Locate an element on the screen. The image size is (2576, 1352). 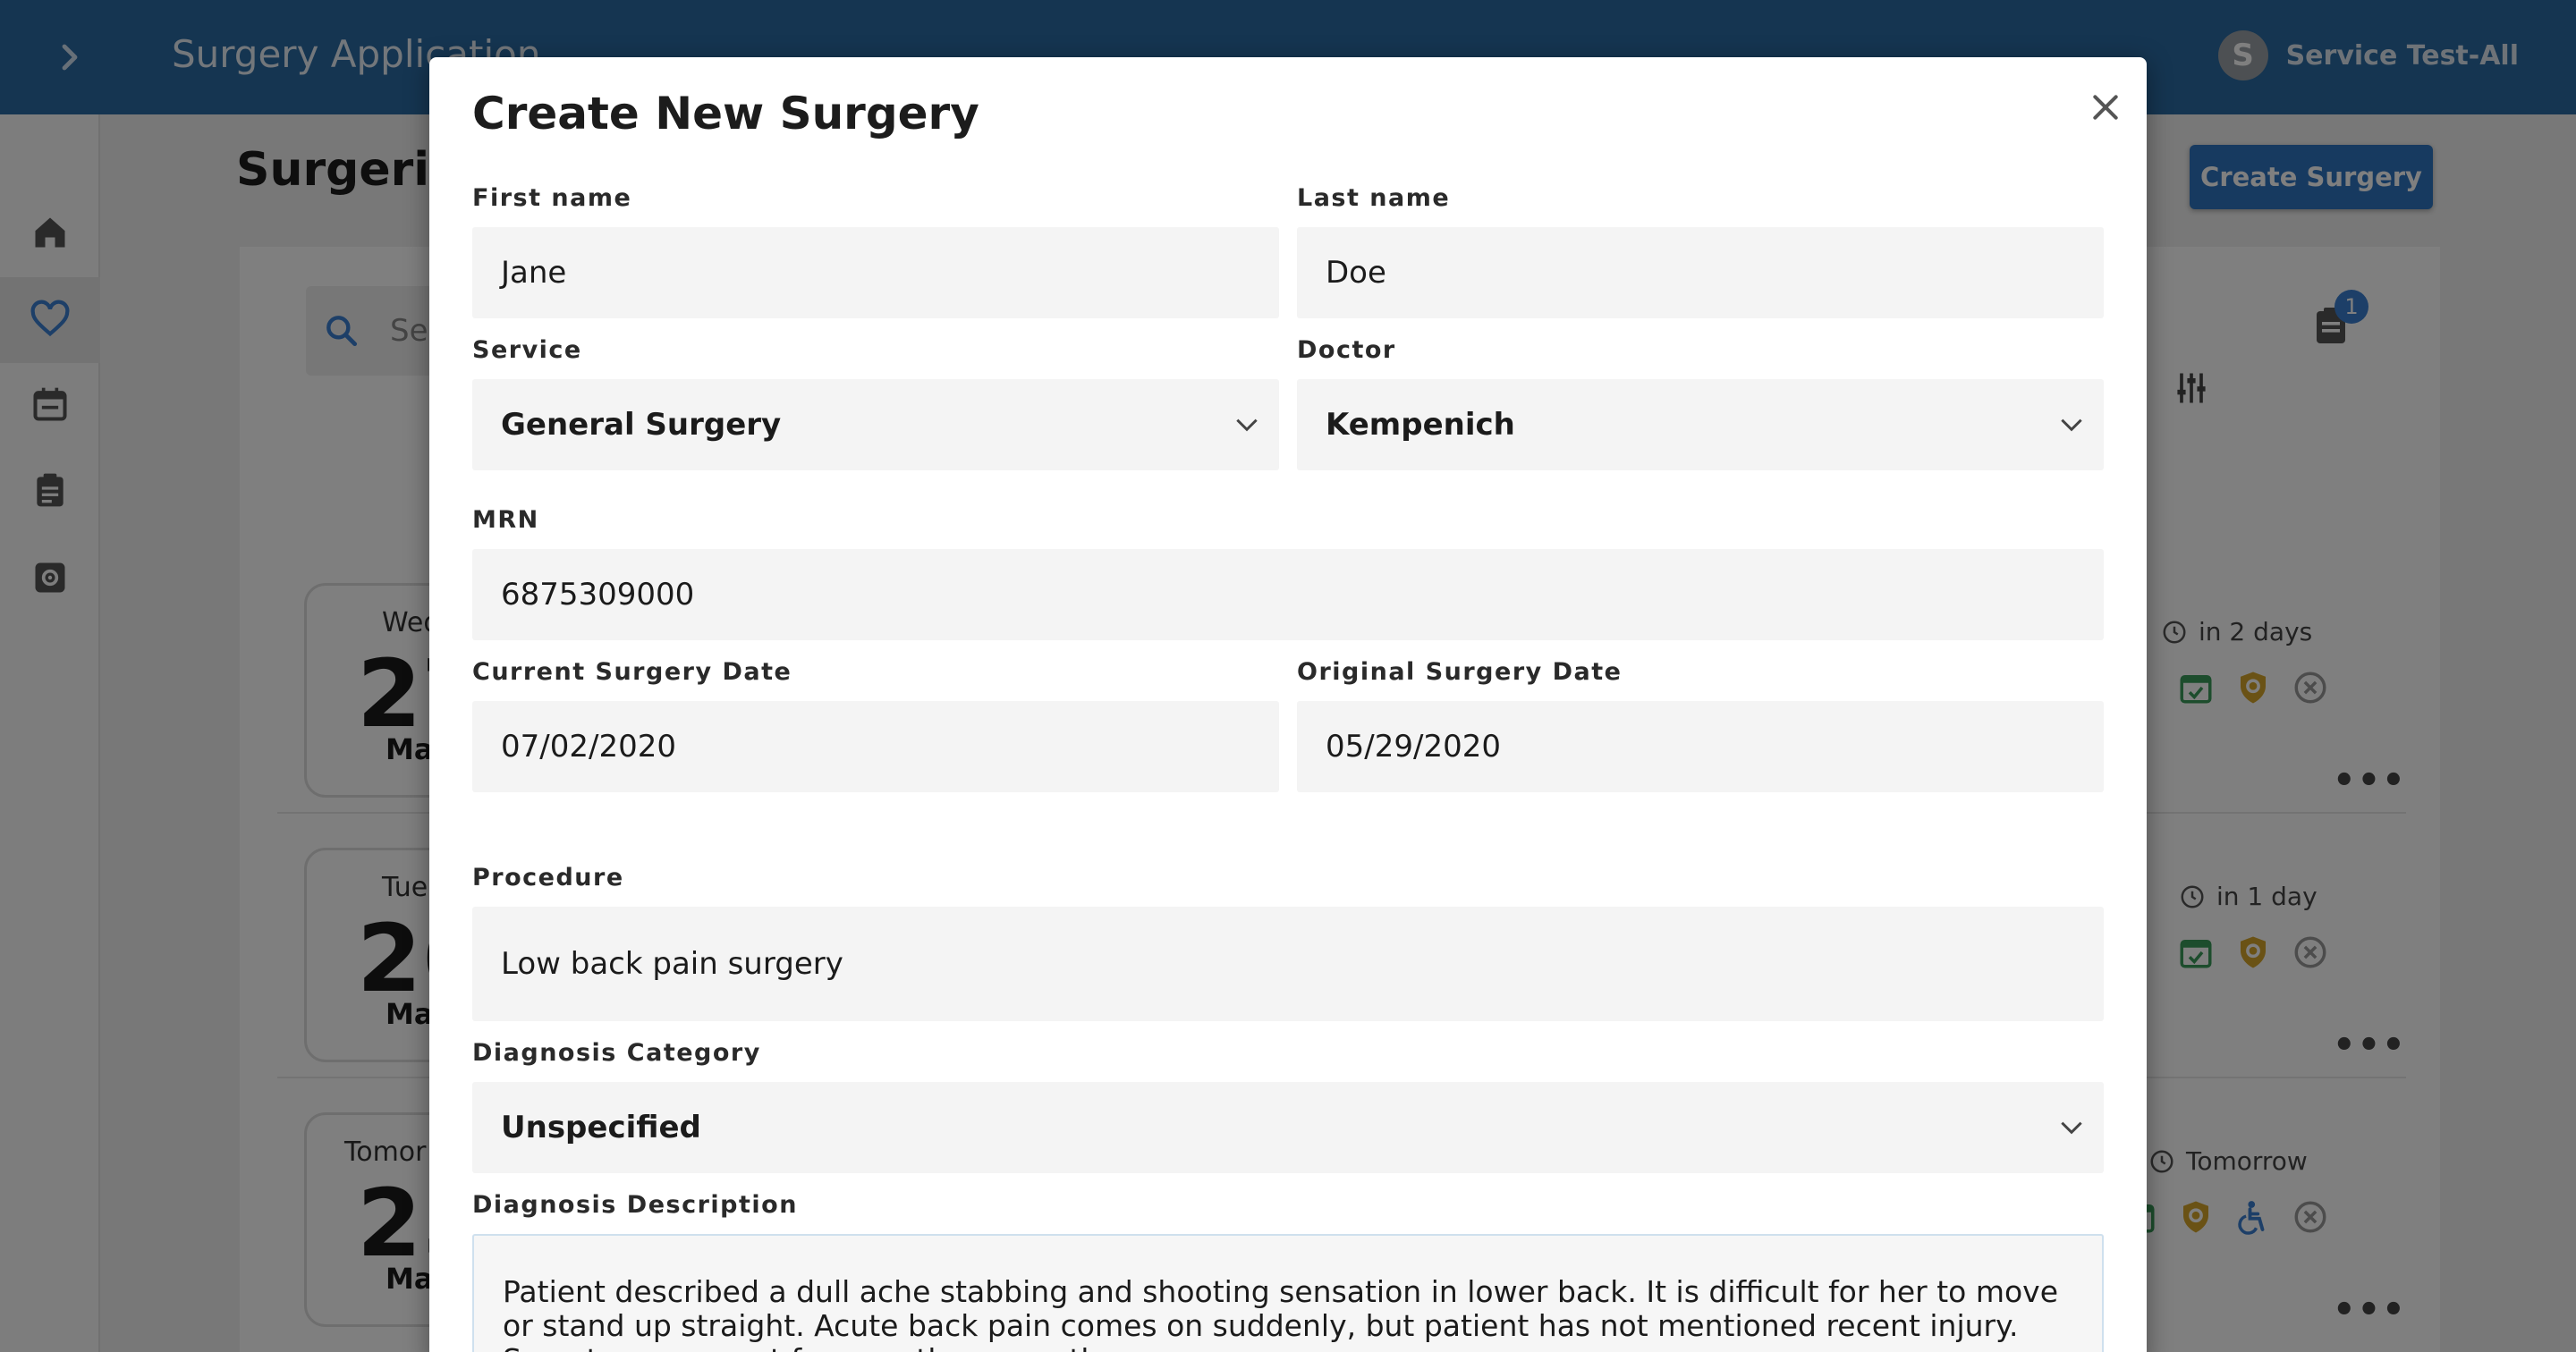
close-icon is located at coordinates (2105, 107).